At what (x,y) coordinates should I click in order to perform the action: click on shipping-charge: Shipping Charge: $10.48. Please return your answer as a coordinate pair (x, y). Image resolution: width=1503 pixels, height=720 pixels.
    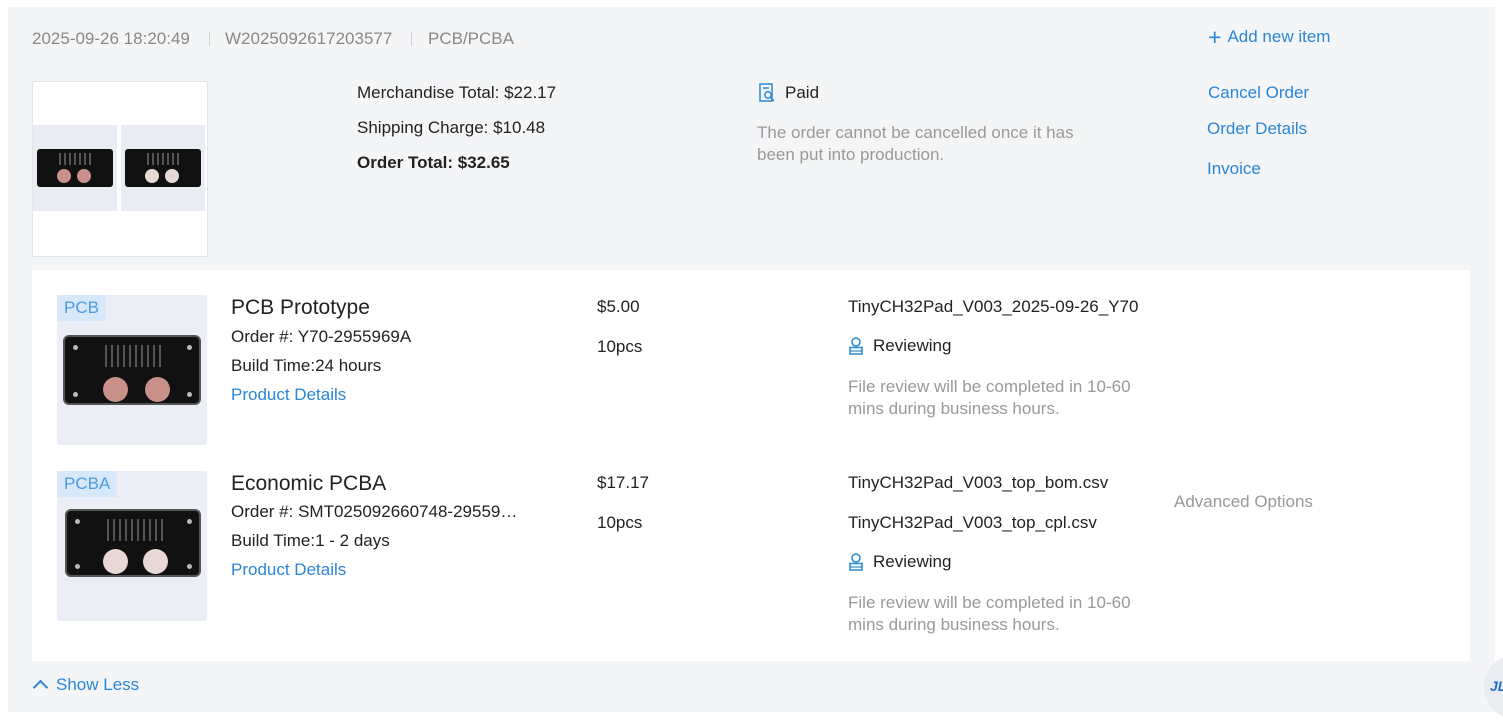
    Looking at the image, I should click on (451, 127).